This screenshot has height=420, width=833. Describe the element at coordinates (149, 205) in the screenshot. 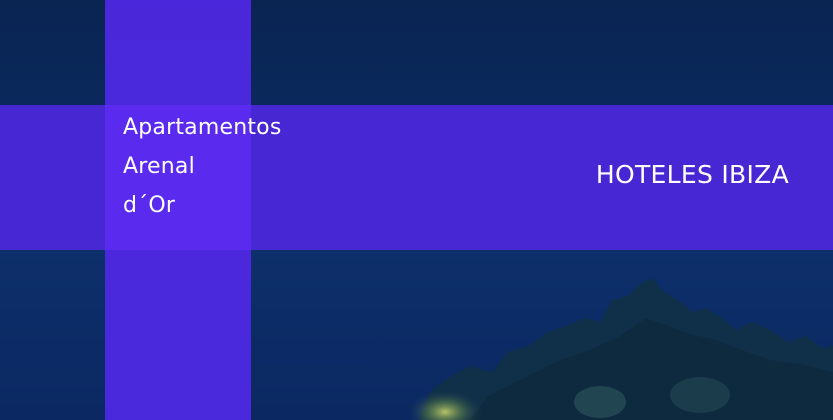

I see `hotel-name-line-3: d´Or` at that location.